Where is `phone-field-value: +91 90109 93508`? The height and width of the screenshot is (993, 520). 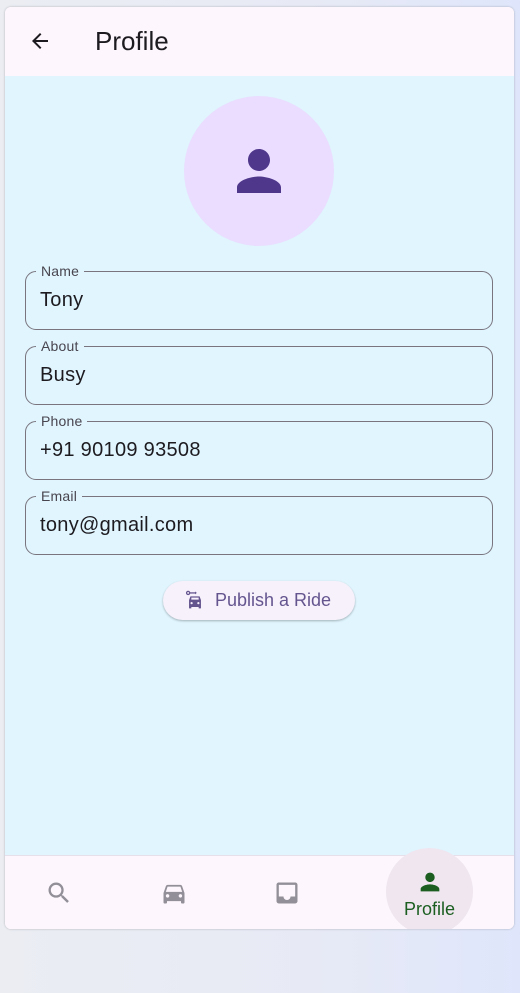
phone-field-value: +91 90109 93508 is located at coordinates (120, 450).